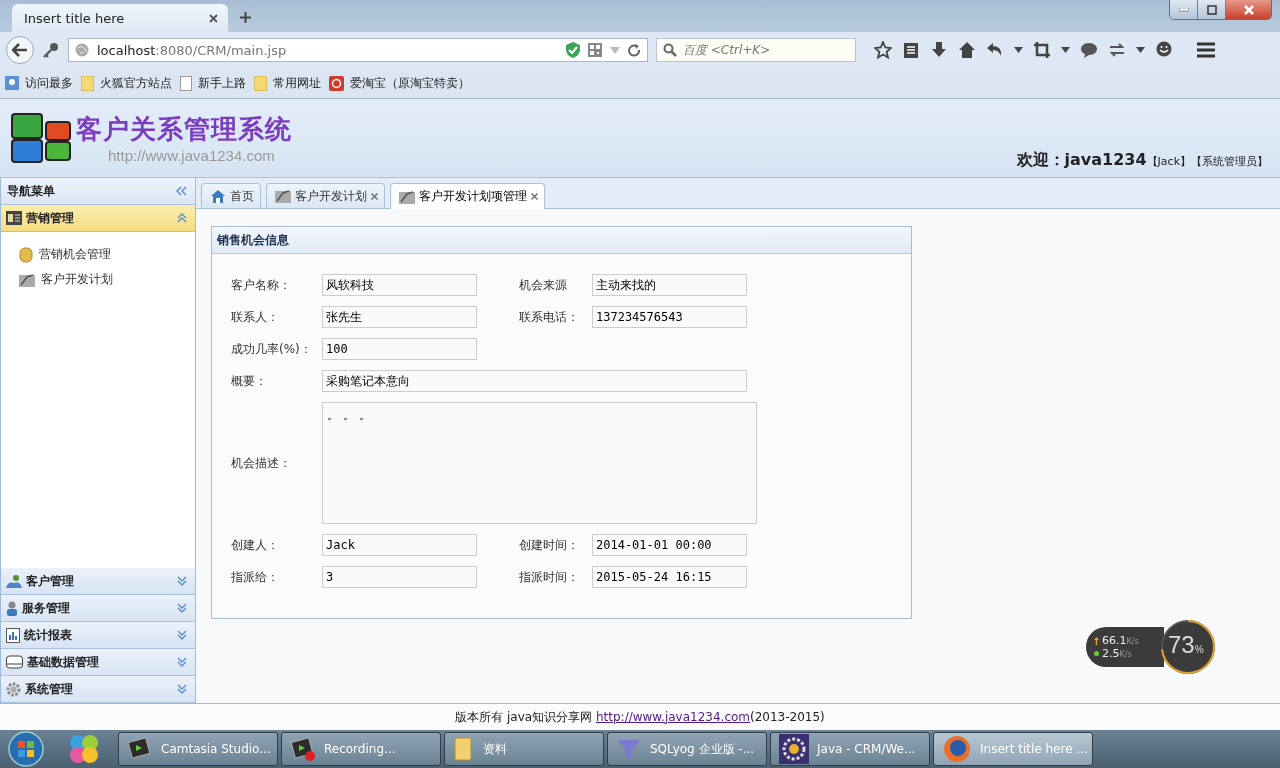 The width and height of the screenshot is (1280, 768). What do you see at coordinates (1089, 50) in the screenshot?
I see `chat-icon` at bounding box center [1089, 50].